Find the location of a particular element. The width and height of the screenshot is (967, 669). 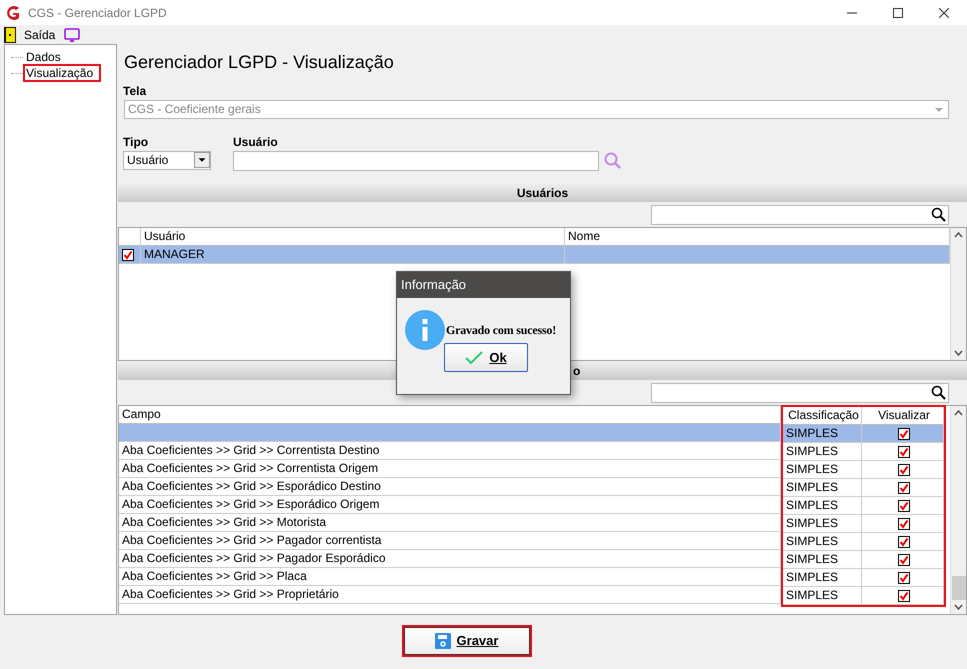

menu-item: Saída is located at coordinates (40, 35).